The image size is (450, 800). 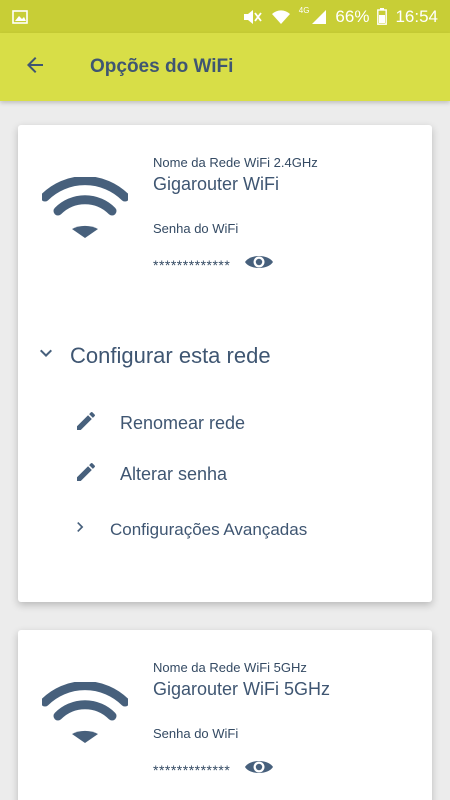 I want to click on rename-network-label: Renomear rede, so click(x=183, y=423).